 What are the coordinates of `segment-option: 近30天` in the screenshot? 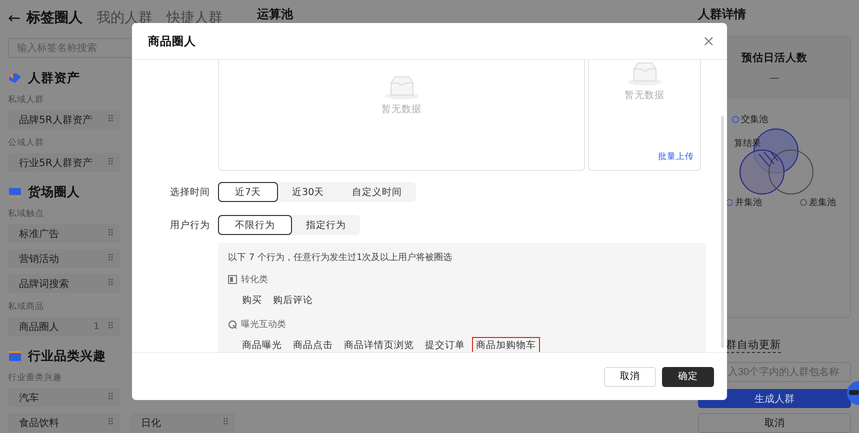 It's located at (308, 192).